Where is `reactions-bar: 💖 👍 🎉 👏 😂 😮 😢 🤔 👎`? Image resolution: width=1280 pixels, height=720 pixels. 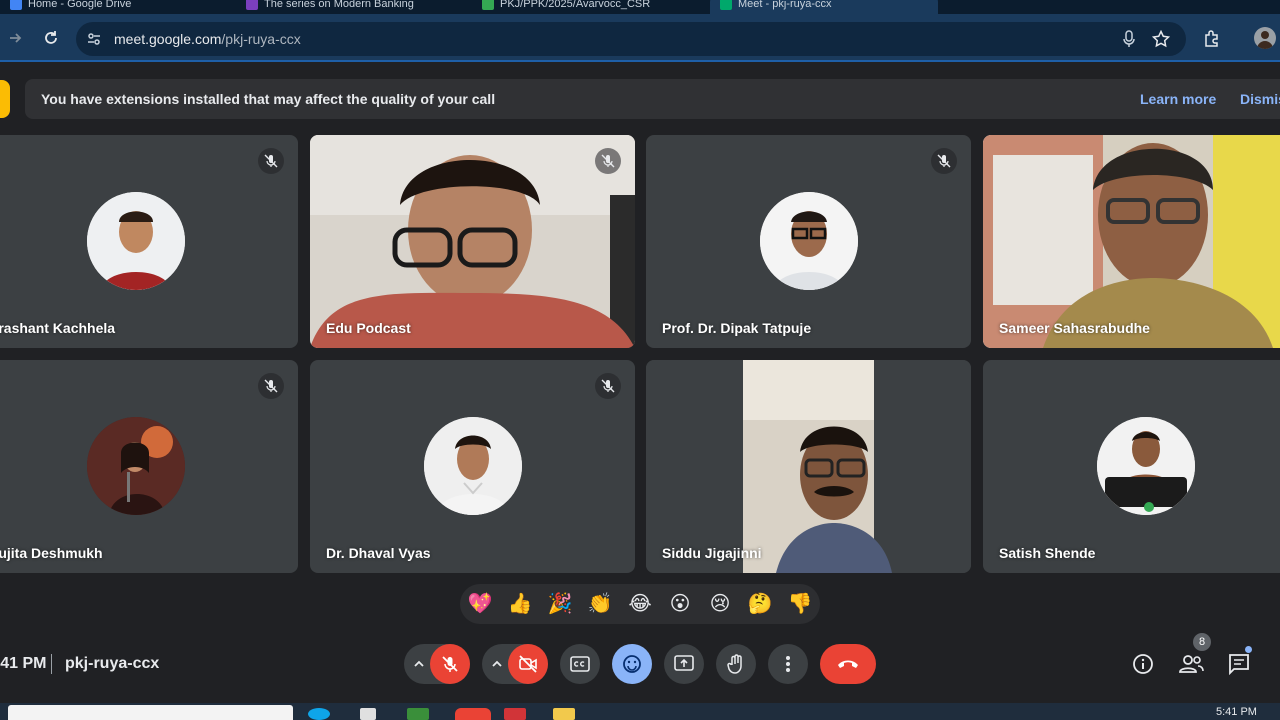 reactions-bar: 💖 👍 🎉 👏 😂 😮 😢 🤔 👎 is located at coordinates (640, 604).